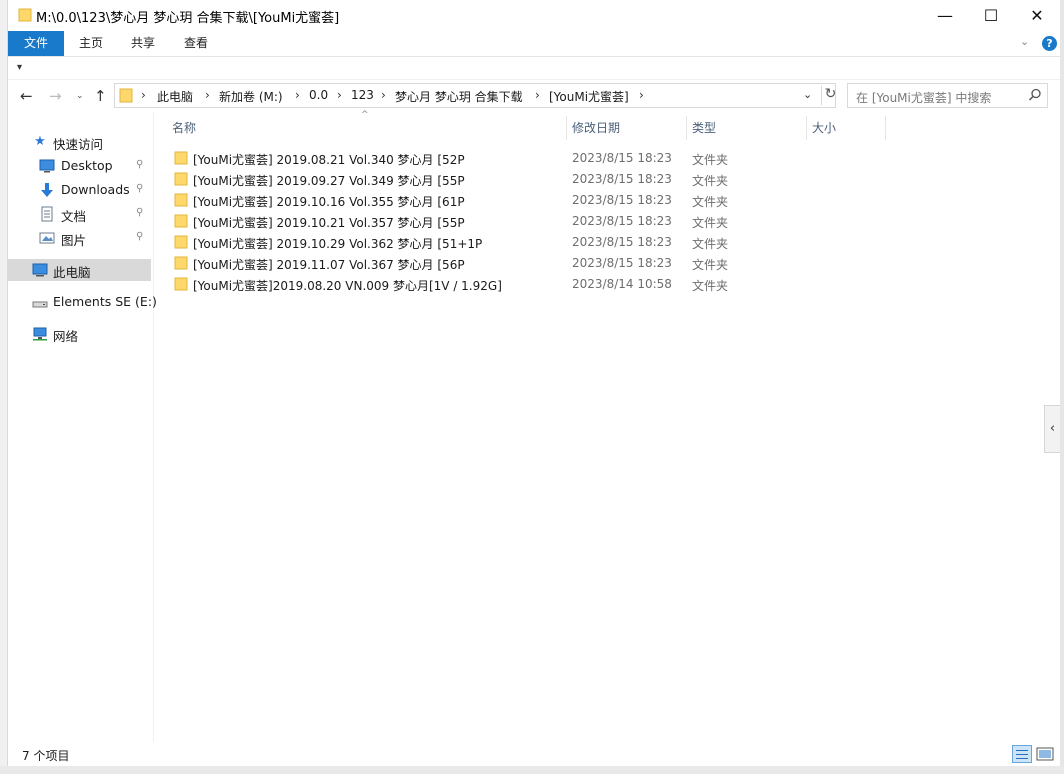 This screenshot has width=1064, height=774. Describe the element at coordinates (79, 334) in the screenshot. I see `sidebar-item-network: 网络` at that location.